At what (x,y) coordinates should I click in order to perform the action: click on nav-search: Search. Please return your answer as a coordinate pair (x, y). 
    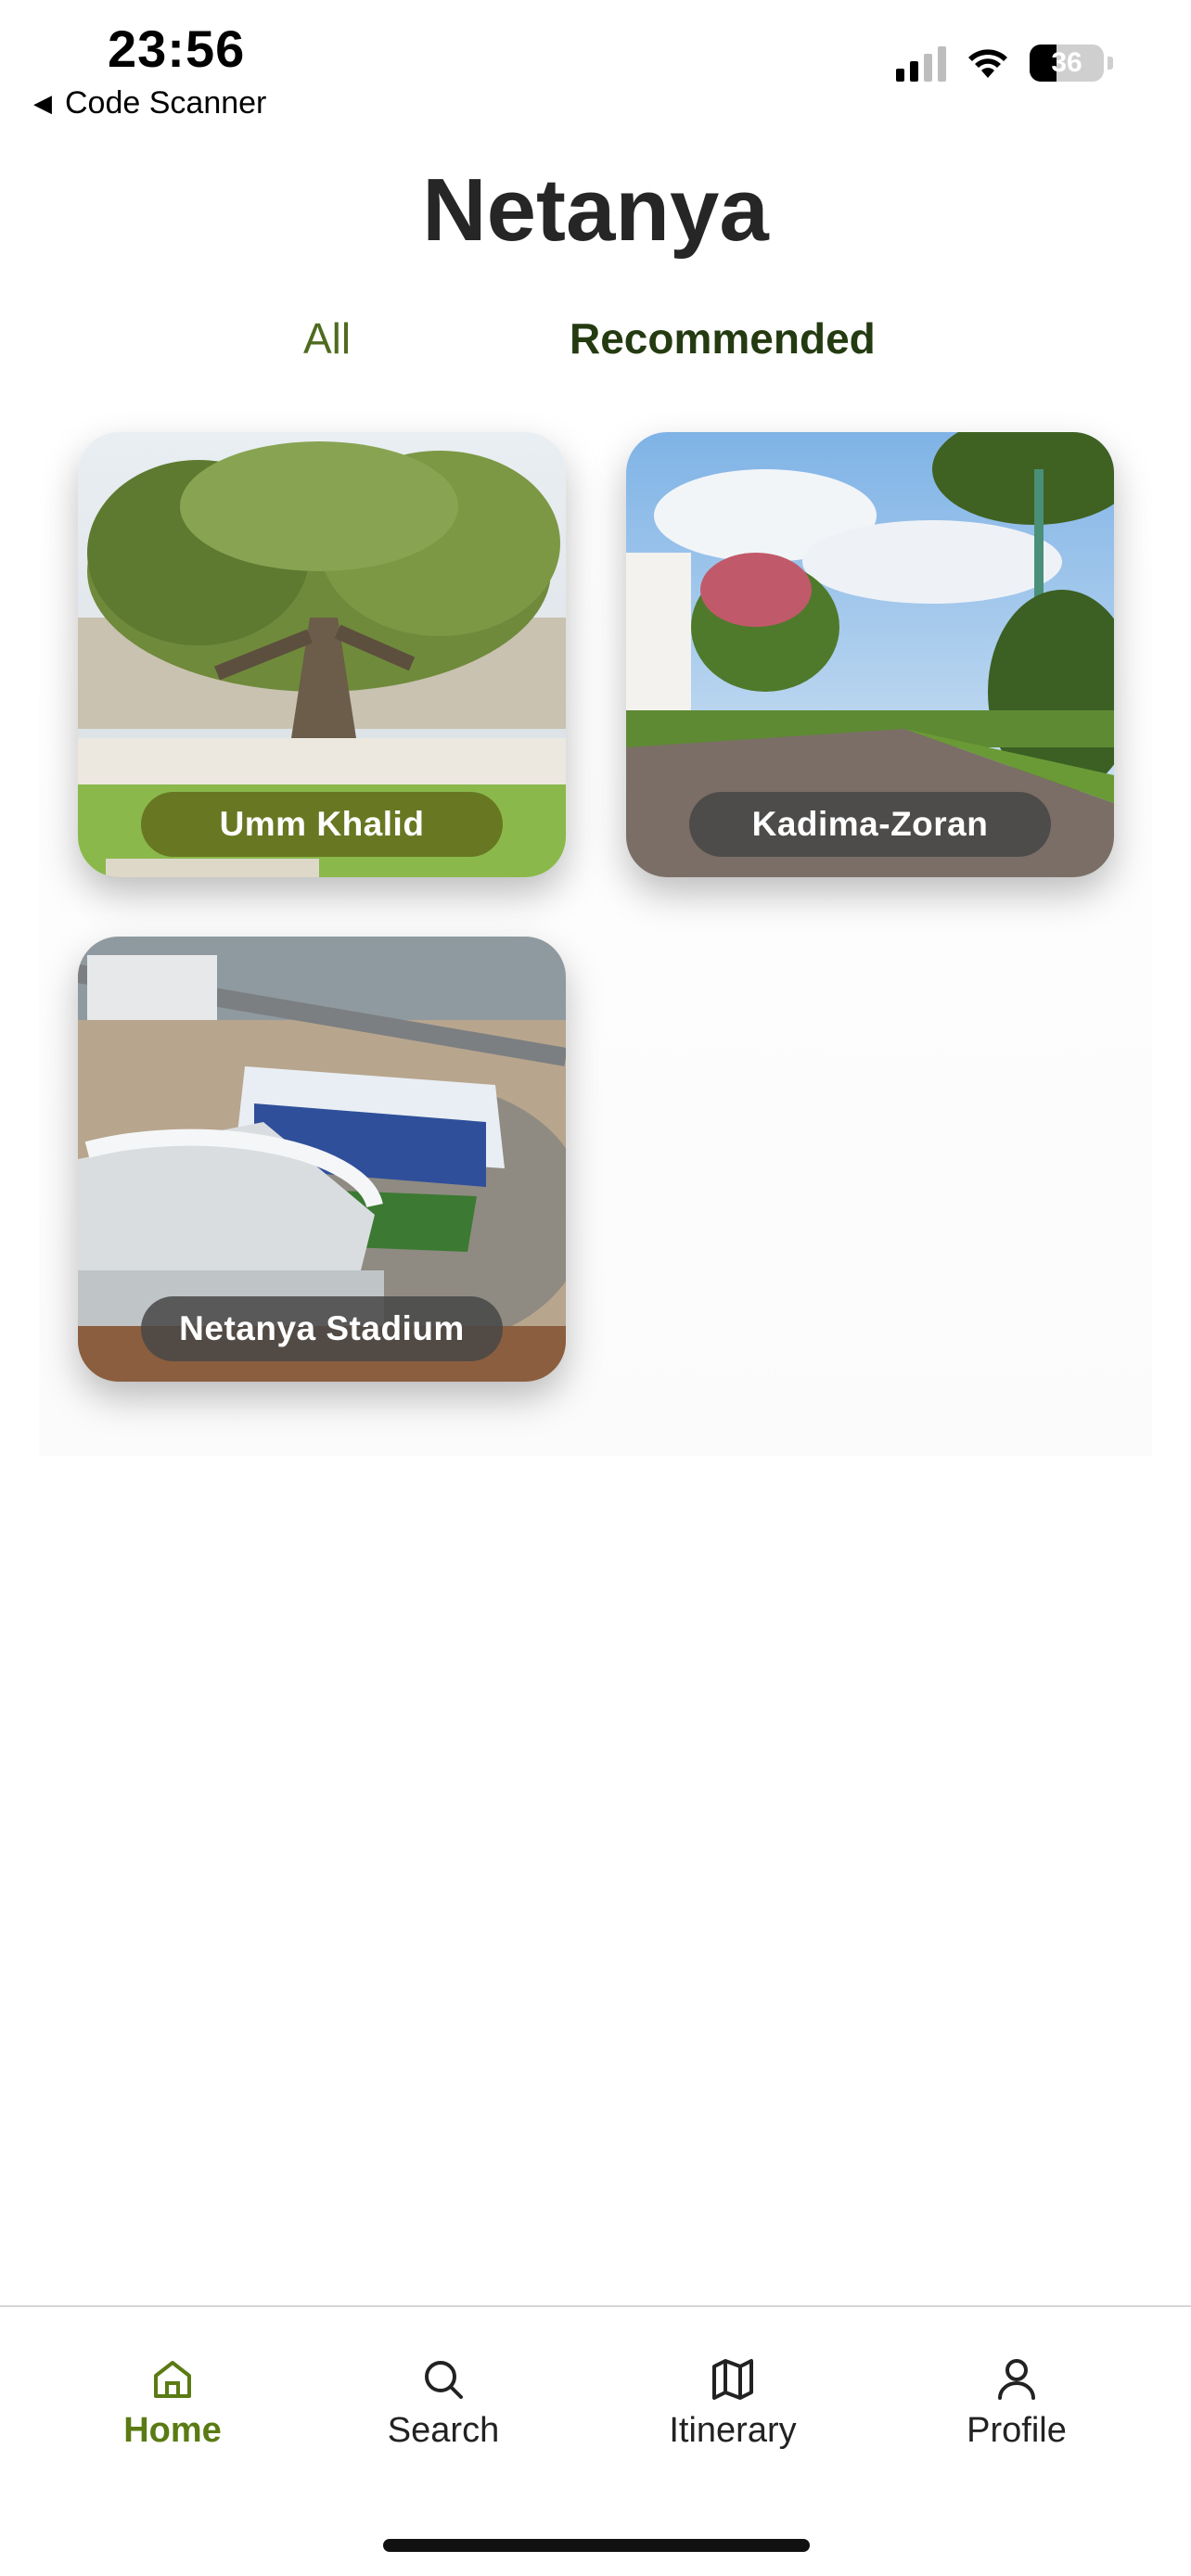
    Looking at the image, I should click on (443, 2403).